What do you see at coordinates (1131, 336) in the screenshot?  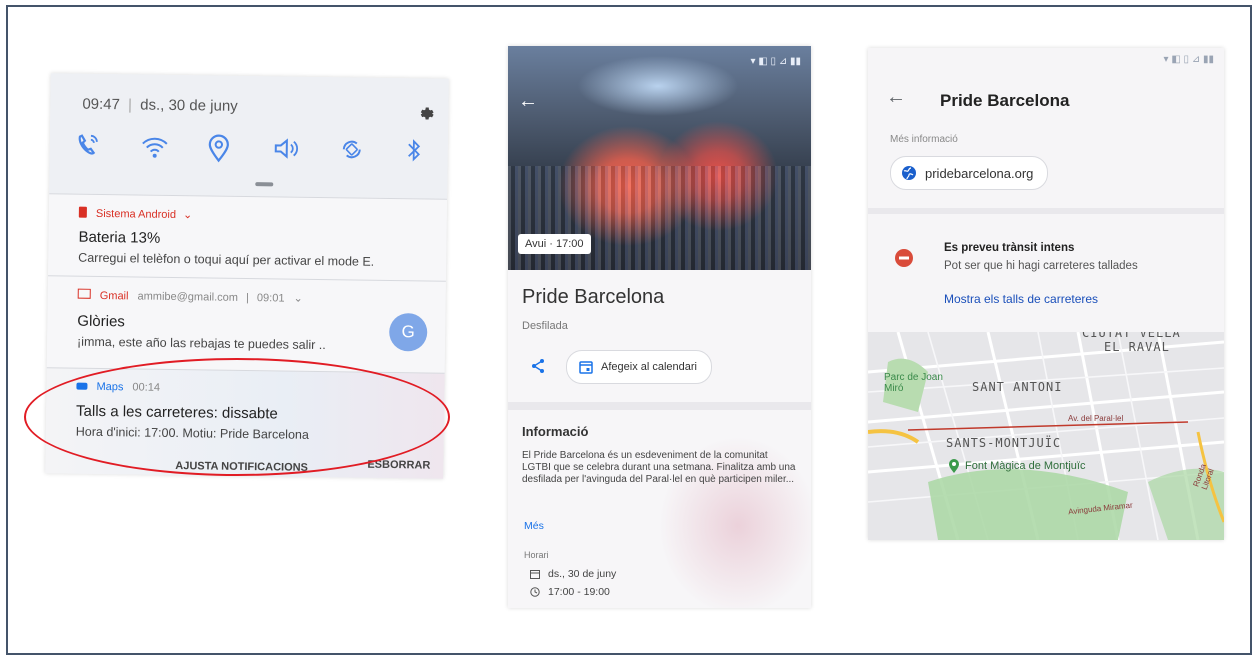 I see `map-label-ciutat-vella: CIUTAT VELLA` at bounding box center [1131, 336].